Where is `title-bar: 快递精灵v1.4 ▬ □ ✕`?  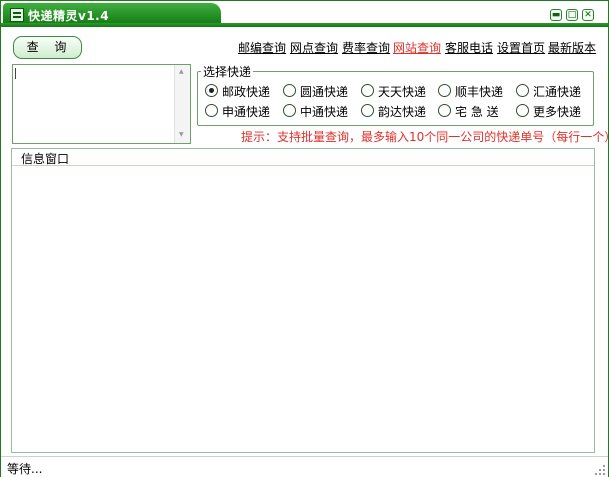
title-bar: 快递精灵v1.4 ▬ □ ✕ is located at coordinates (304, 14).